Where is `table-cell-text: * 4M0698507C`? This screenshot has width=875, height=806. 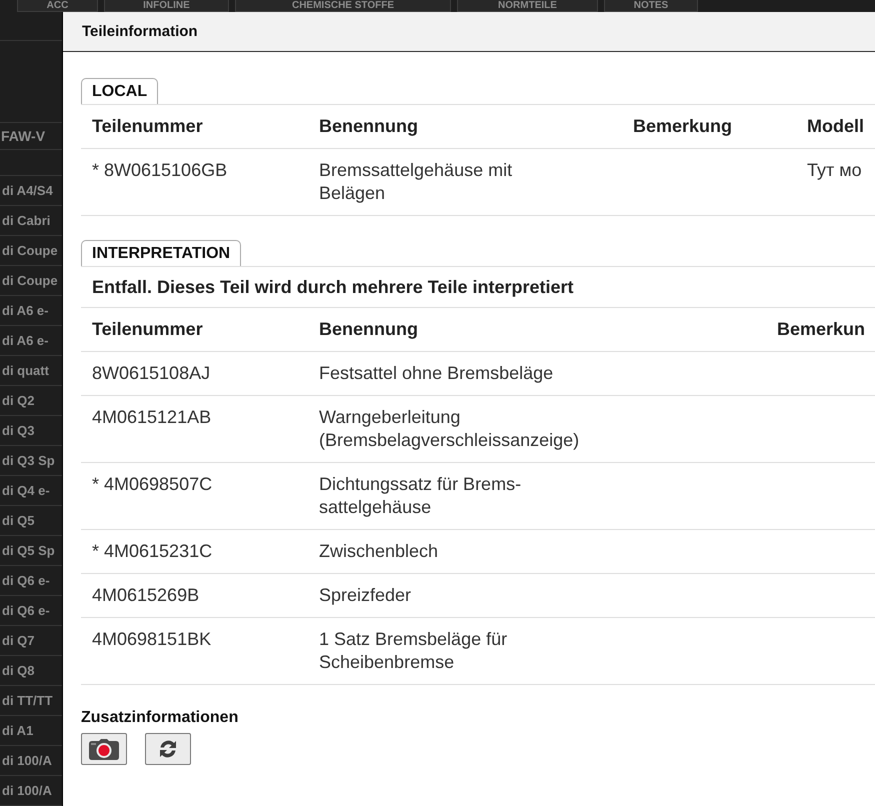
table-cell-text: * 4M0698507C is located at coordinates (153, 484).